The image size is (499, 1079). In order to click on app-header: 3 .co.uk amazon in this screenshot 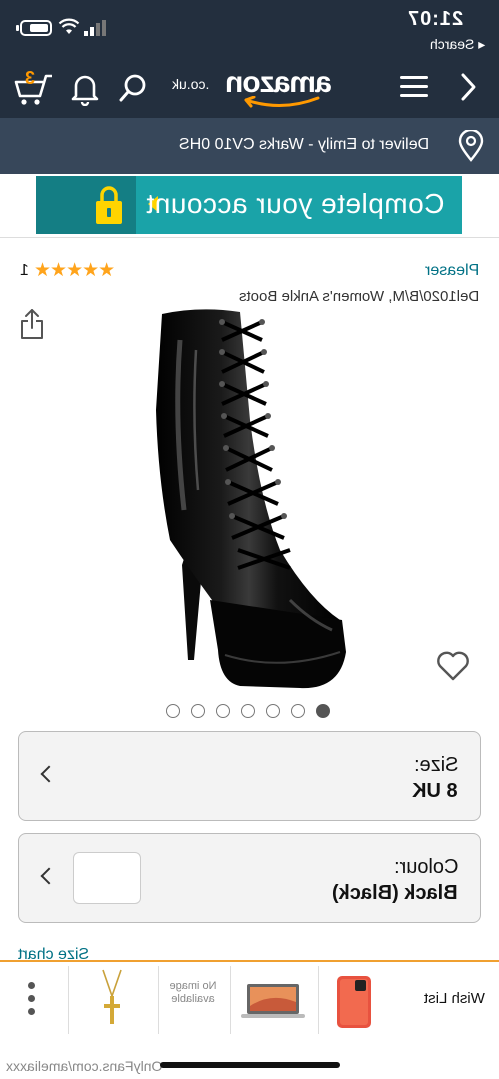, I will do `click(249, 90)`.